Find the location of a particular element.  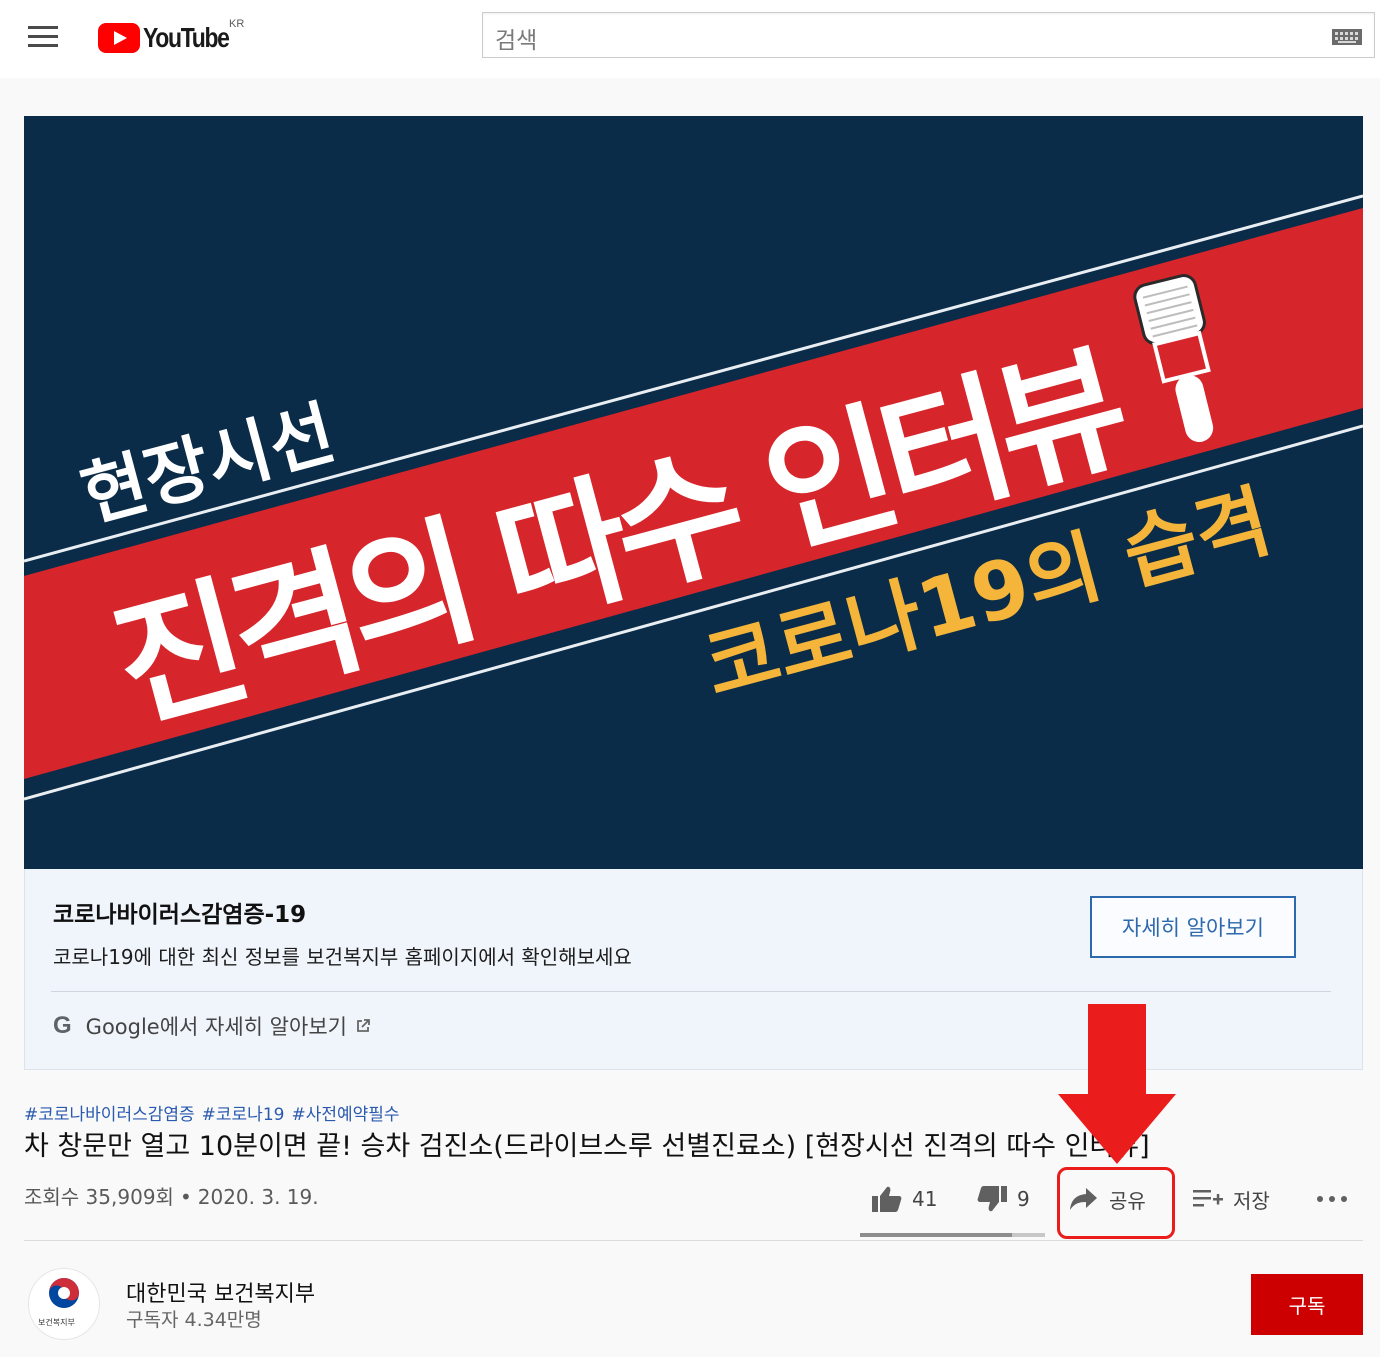

more-horizontal-icon is located at coordinates (1332, 1199).